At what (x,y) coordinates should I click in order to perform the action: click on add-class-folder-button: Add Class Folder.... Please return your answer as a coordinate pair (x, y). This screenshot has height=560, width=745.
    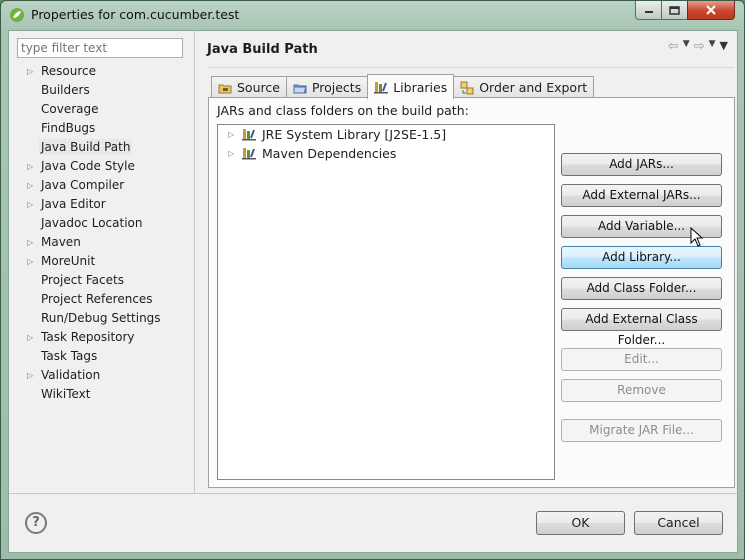
    Looking at the image, I should click on (641, 288).